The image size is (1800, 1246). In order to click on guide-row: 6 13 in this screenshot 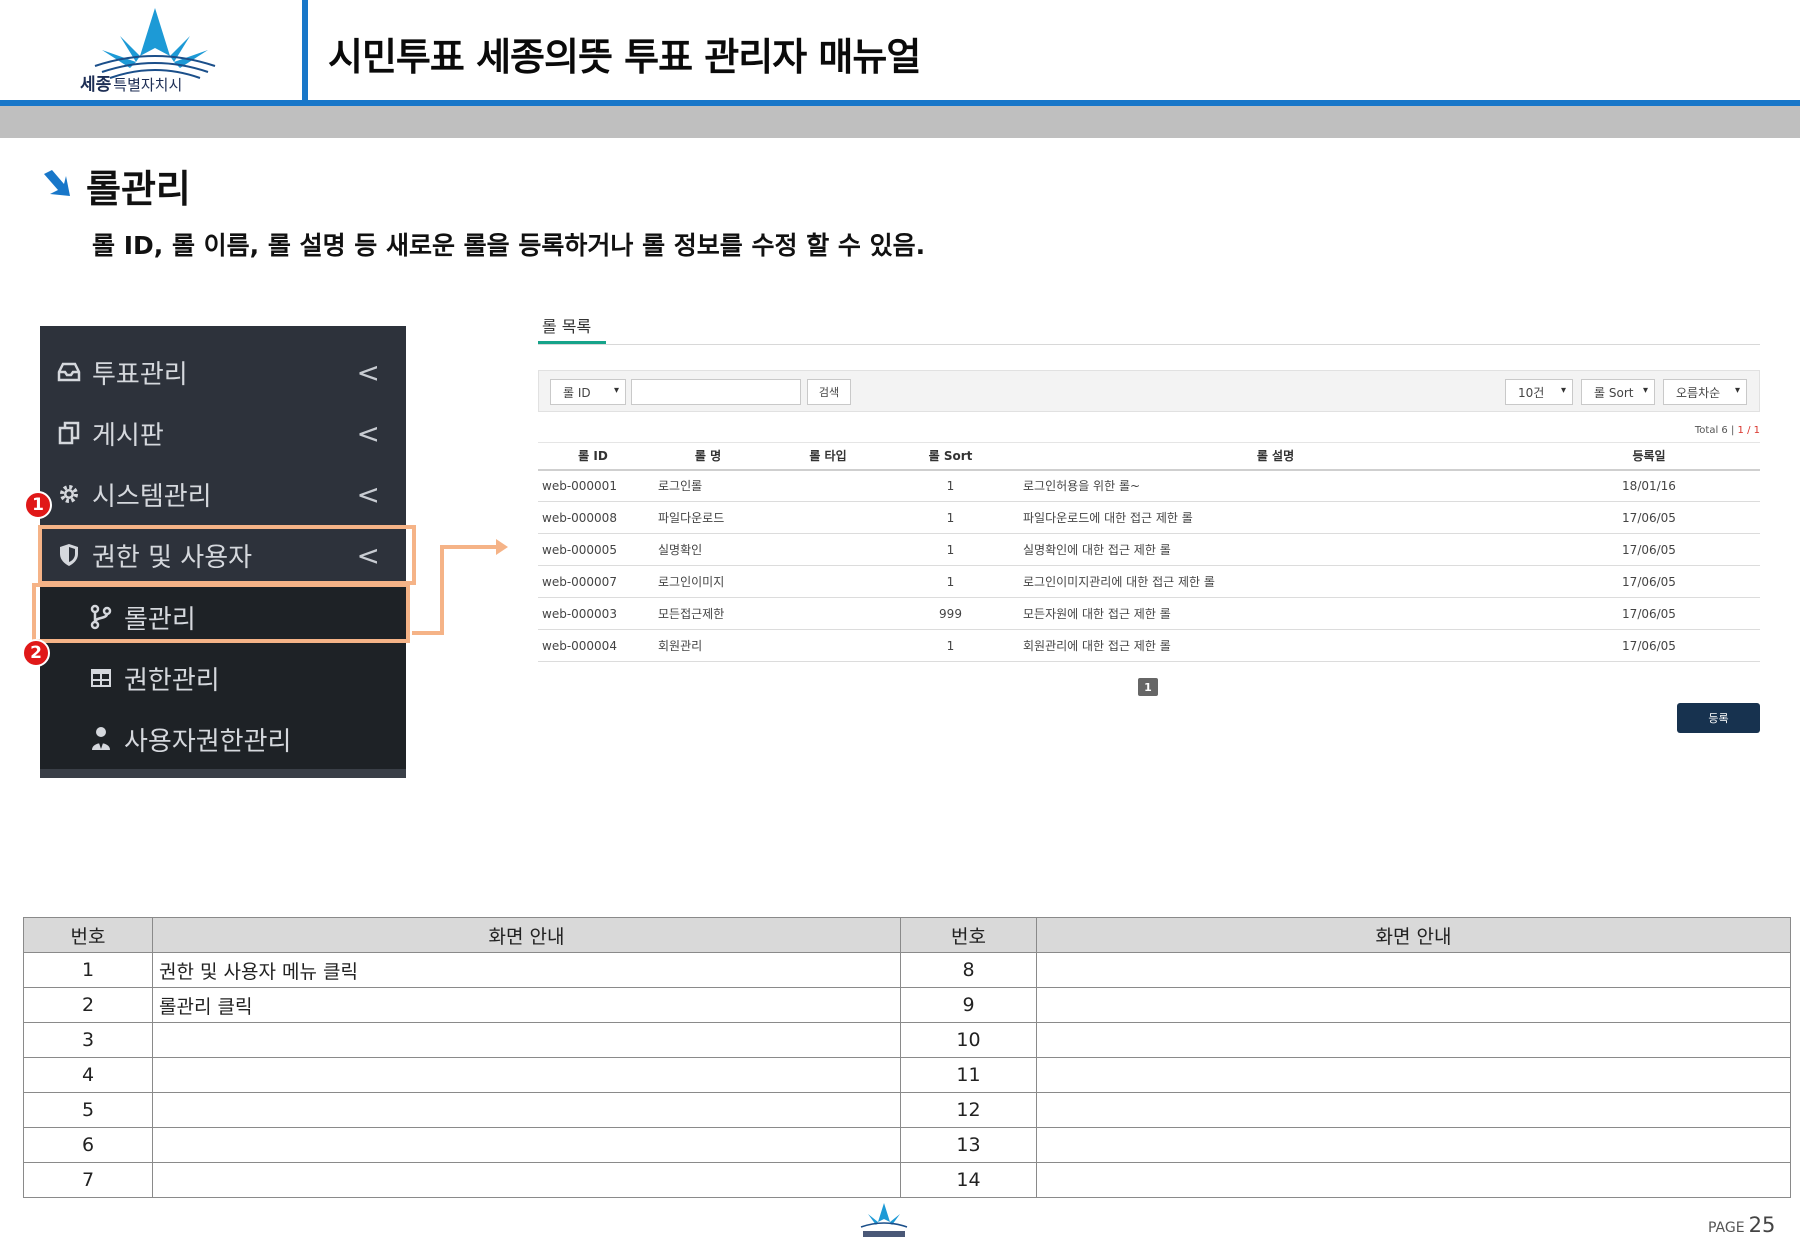, I will do `click(907, 1145)`.